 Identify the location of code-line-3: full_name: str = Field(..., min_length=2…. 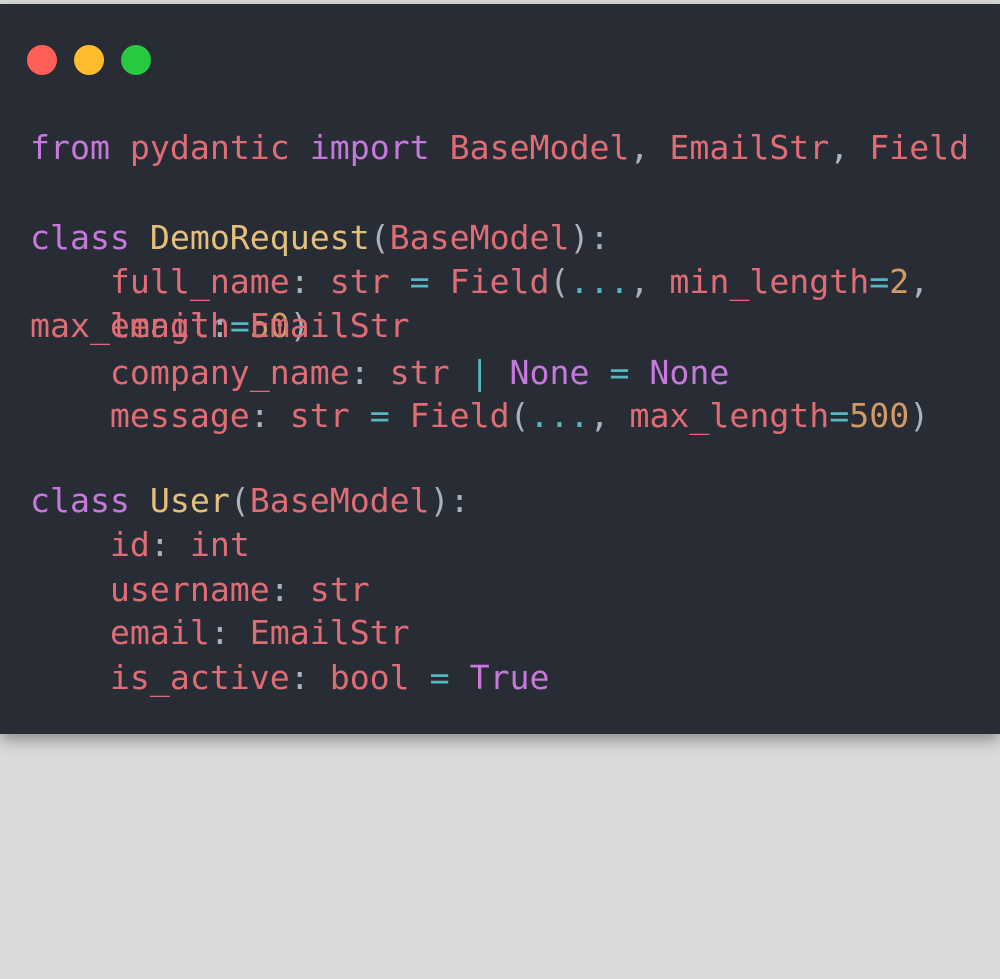
(479, 282).